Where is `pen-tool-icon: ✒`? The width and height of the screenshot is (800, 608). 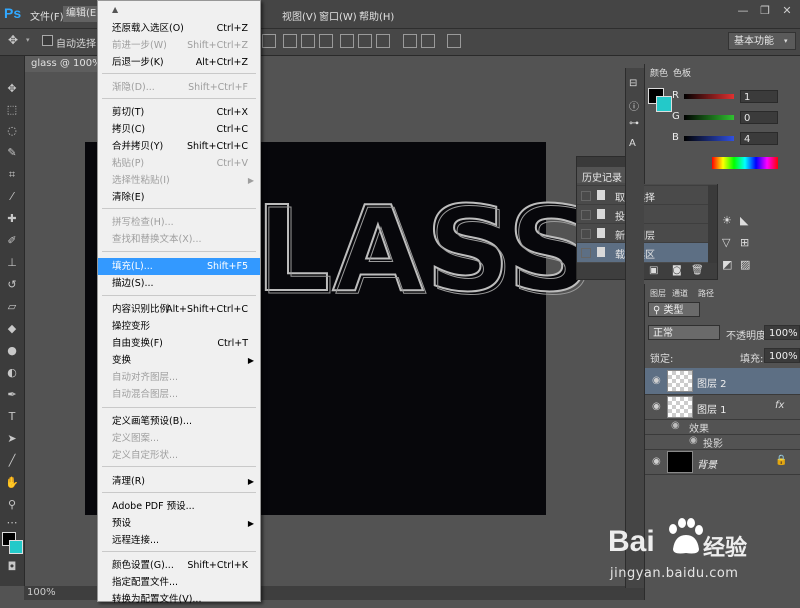 pen-tool-icon: ✒ is located at coordinates (12, 395).